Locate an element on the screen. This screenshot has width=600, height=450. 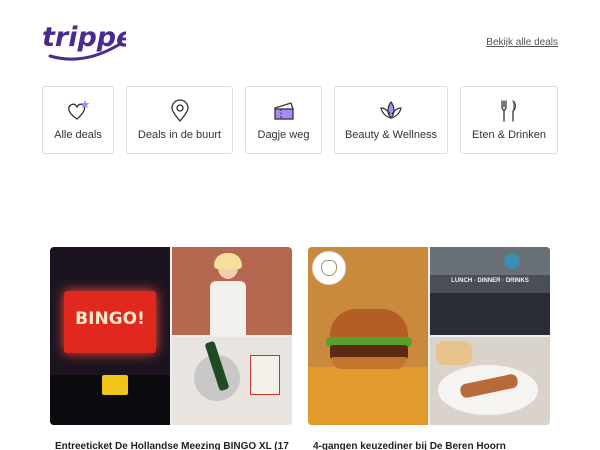
category-label: Dagje weg is located at coordinates (283, 135).